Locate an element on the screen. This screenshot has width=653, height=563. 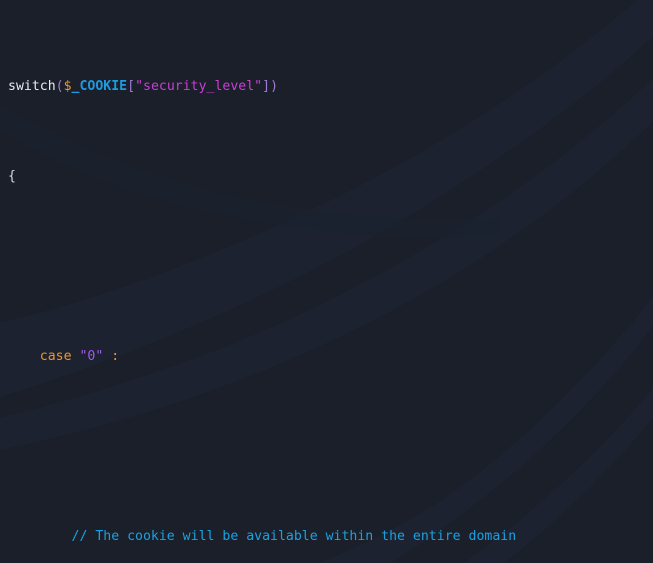
bracket-open: [ is located at coordinates (131, 86).